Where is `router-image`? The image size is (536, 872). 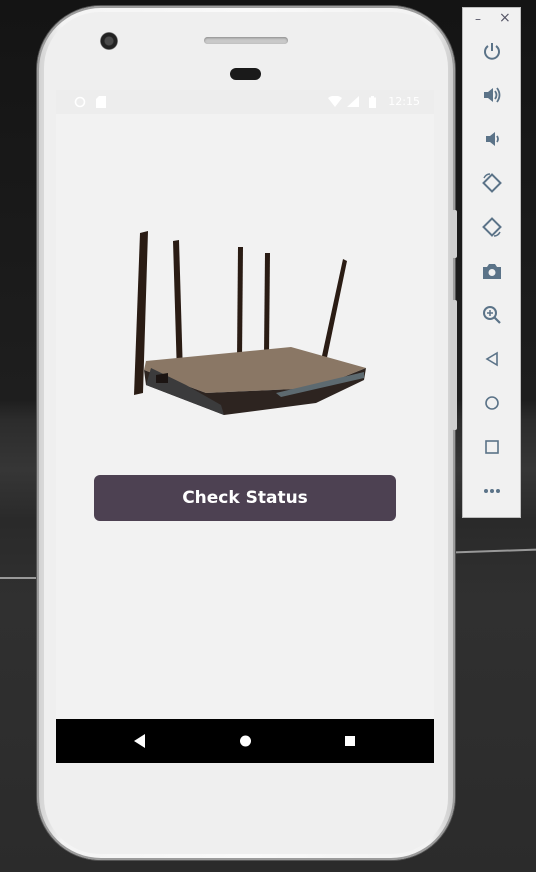 router-image is located at coordinates (250, 323).